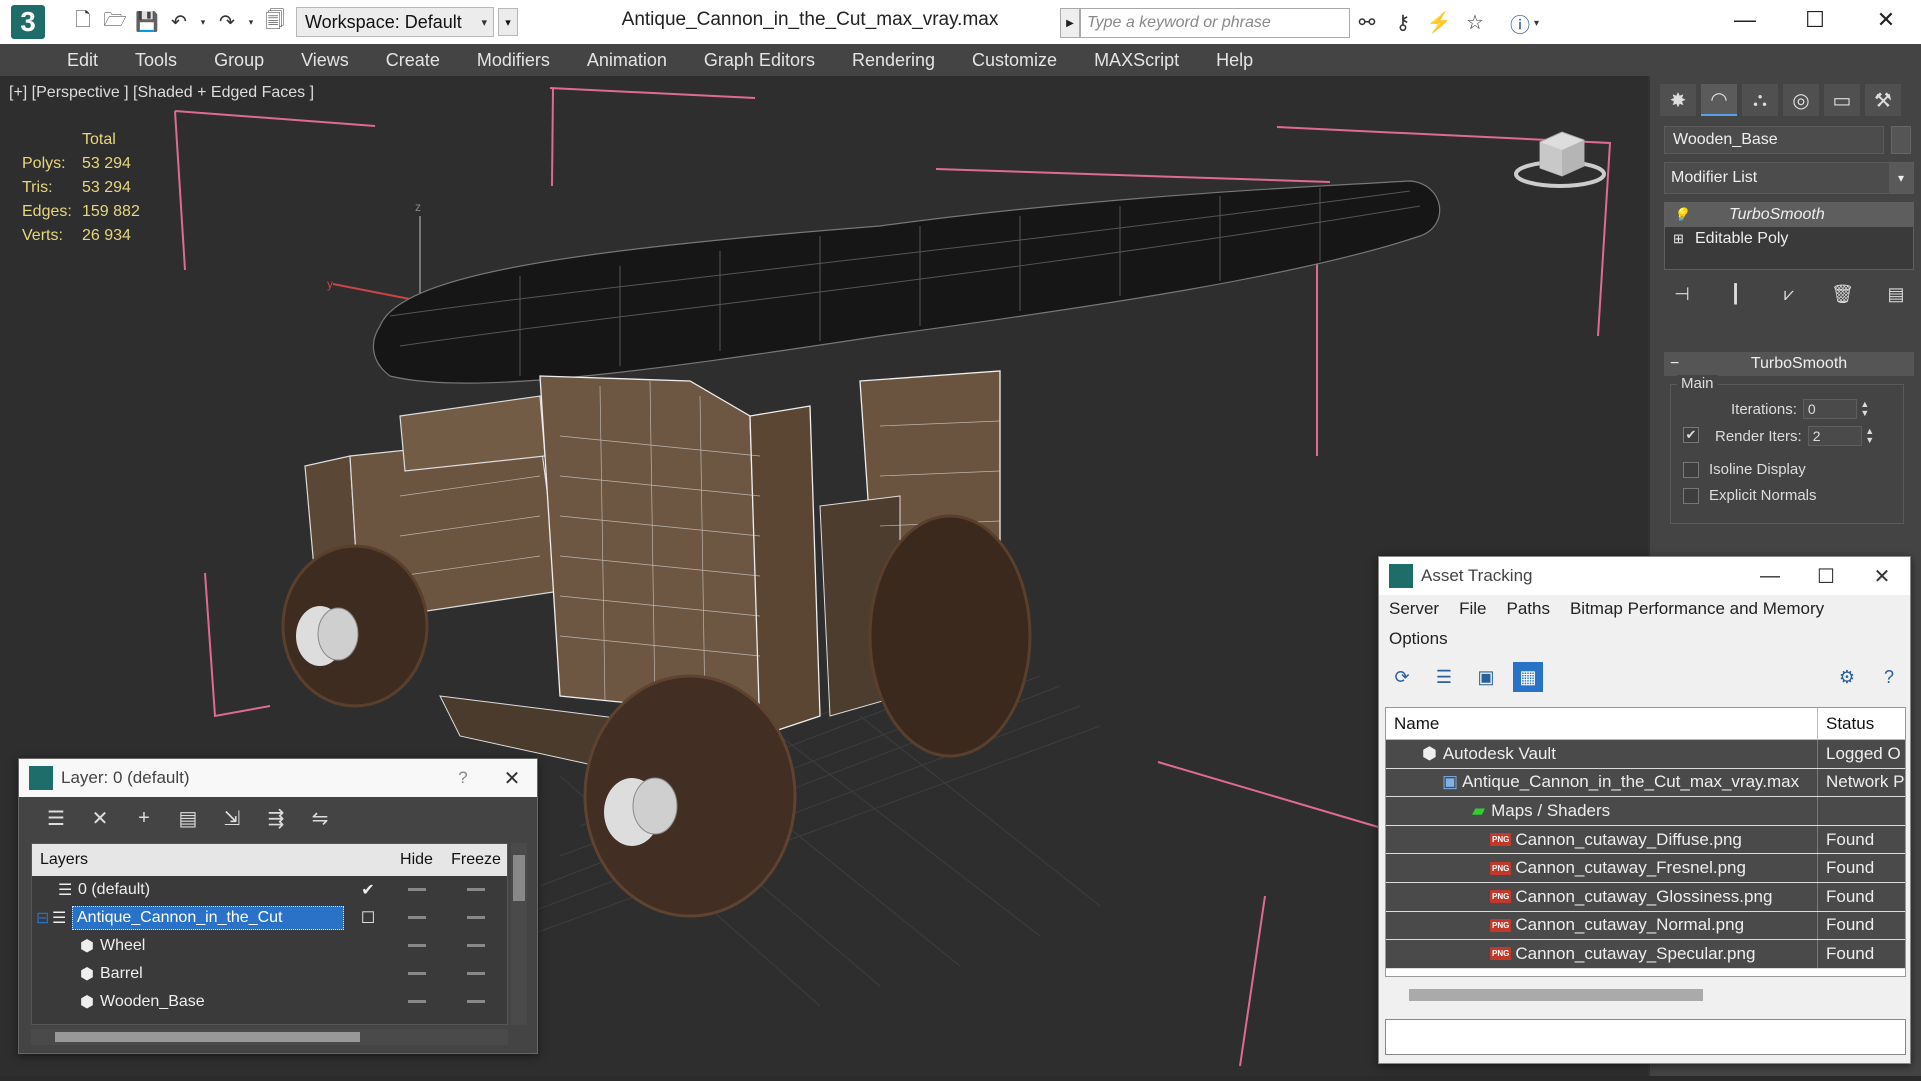  What do you see at coordinates (278, 778) in the screenshot?
I see `layer-window-titlebar: Layer: 0 (default) ? ✕` at bounding box center [278, 778].